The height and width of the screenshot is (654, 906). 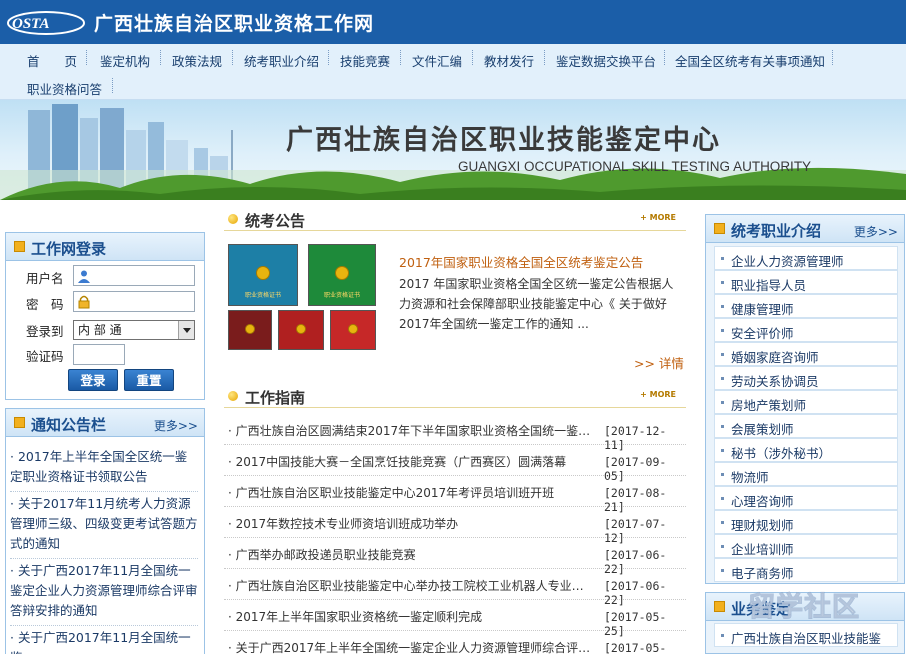 I want to click on career-item: 安全评价师, so click(x=806, y=330).